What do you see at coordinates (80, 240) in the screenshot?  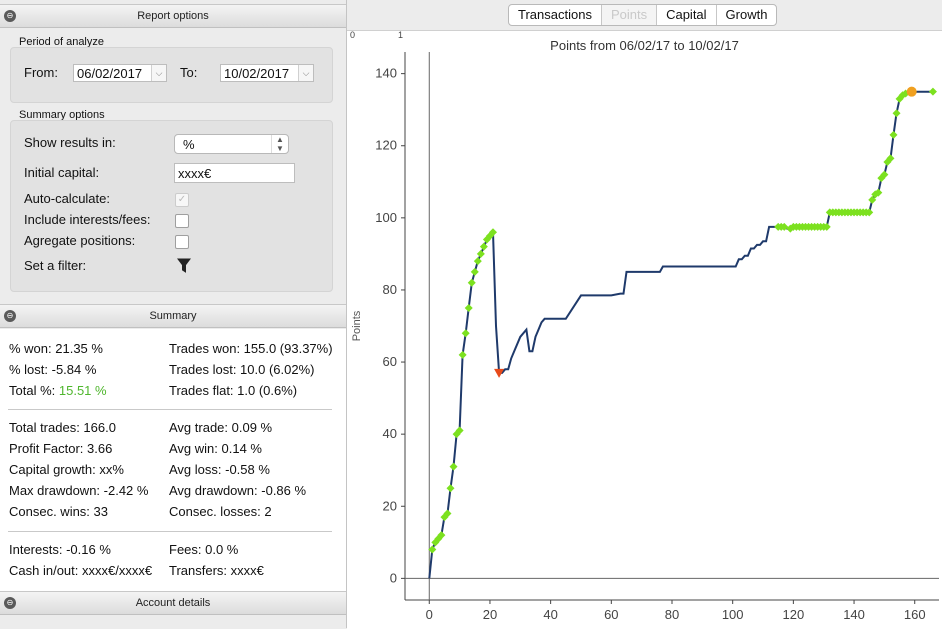 I see `aggregate-positions-label: Agregate positions:` at bounding box center [80, 240].